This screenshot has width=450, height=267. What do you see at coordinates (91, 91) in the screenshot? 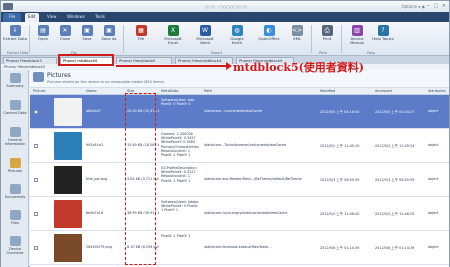
I see `column-header-name: Name` at bounding box center [91, 91].